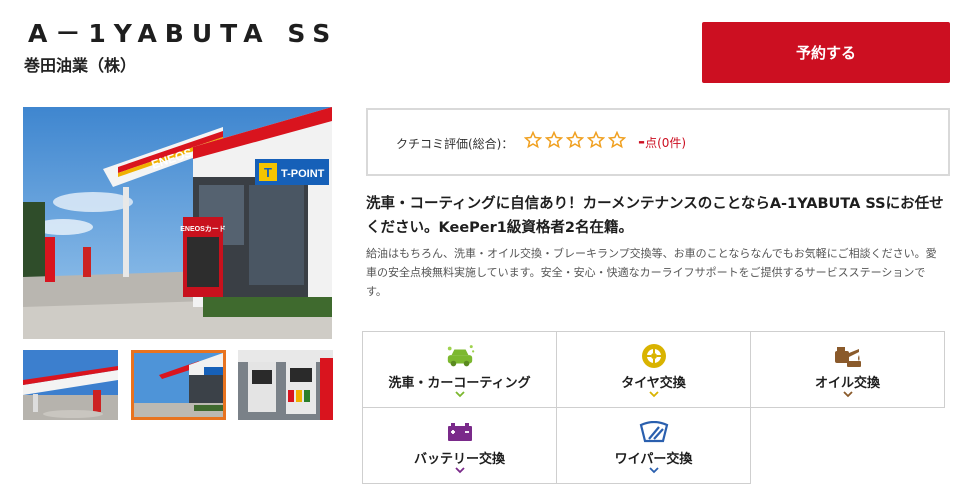  I want to click on tire-icon, so click(654, 356).